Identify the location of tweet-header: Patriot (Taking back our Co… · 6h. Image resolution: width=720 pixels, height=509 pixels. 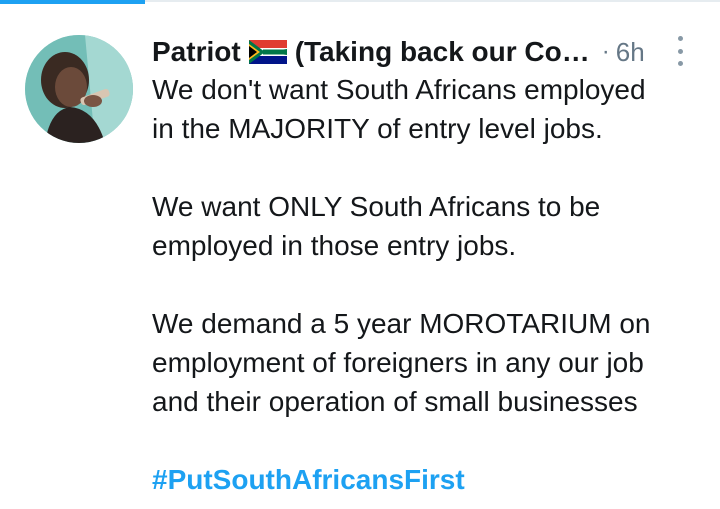
(432, 52).